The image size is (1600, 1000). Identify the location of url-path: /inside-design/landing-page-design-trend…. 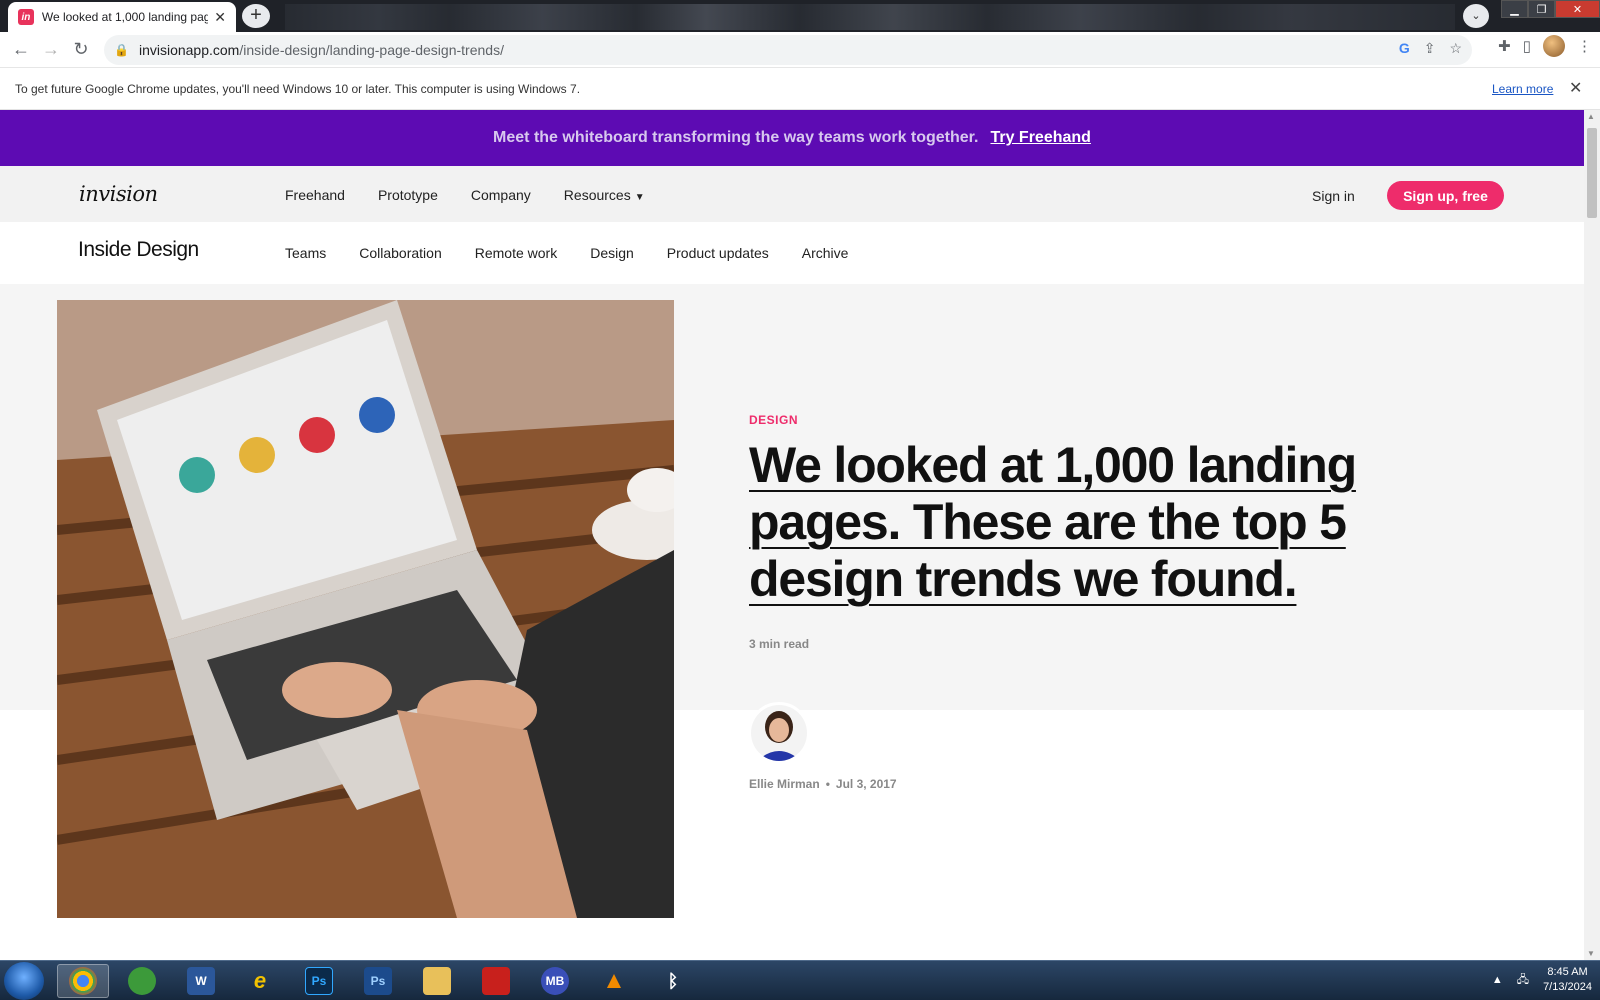
(371, 50).